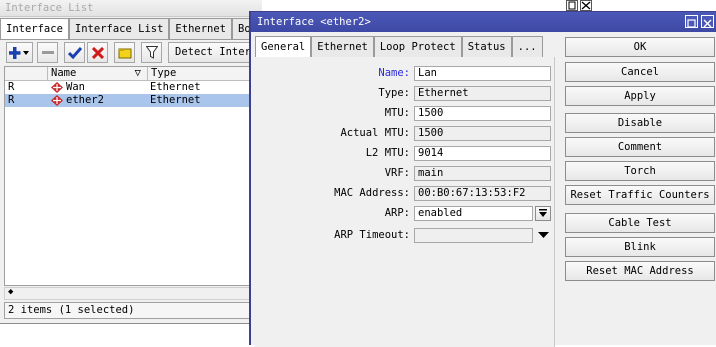  Describe the element at coordinates (34, 29) in the screenshot. I see `tab-interface: Interface` at that location.